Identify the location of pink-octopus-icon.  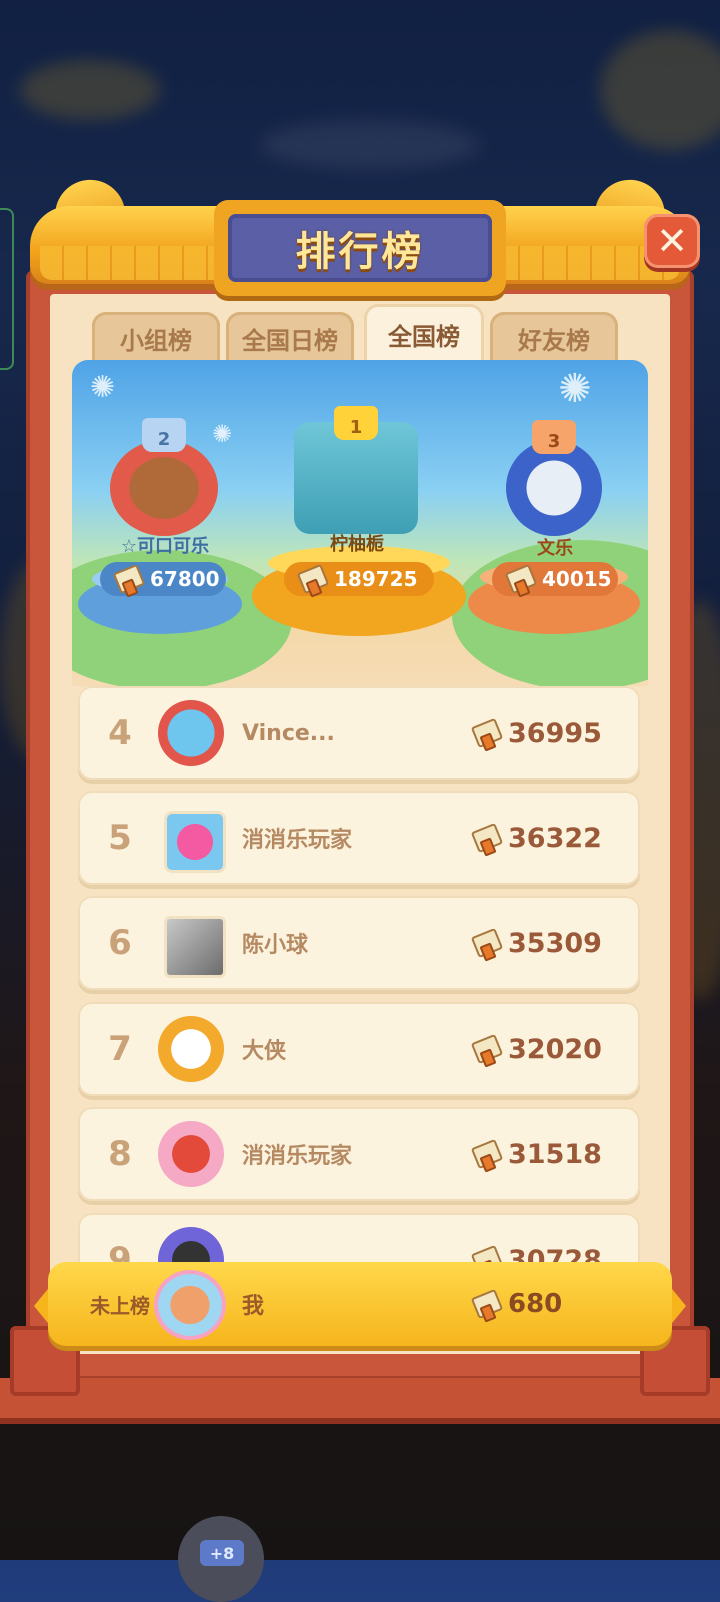
(195, 842).